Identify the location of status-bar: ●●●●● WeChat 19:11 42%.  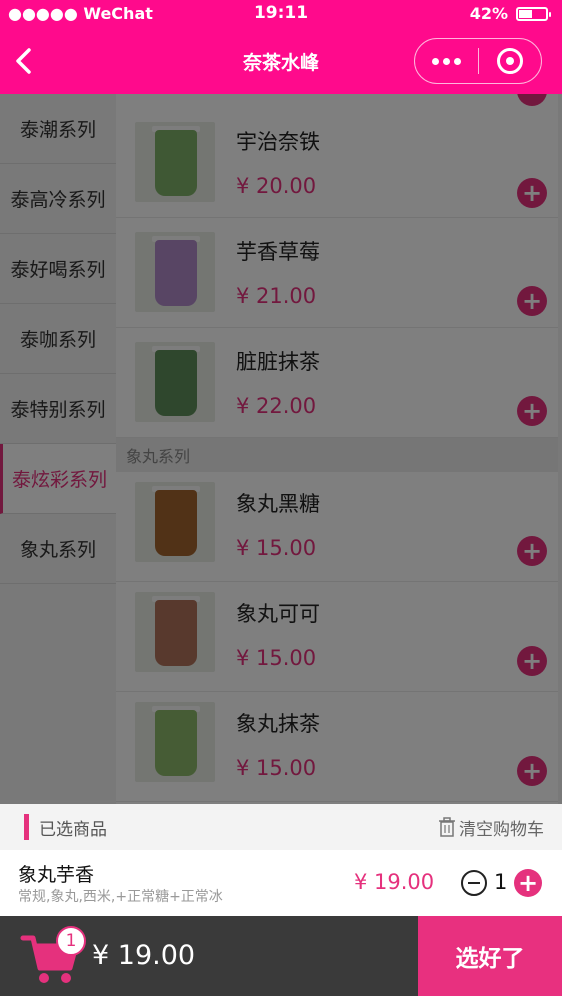
(281, 14).